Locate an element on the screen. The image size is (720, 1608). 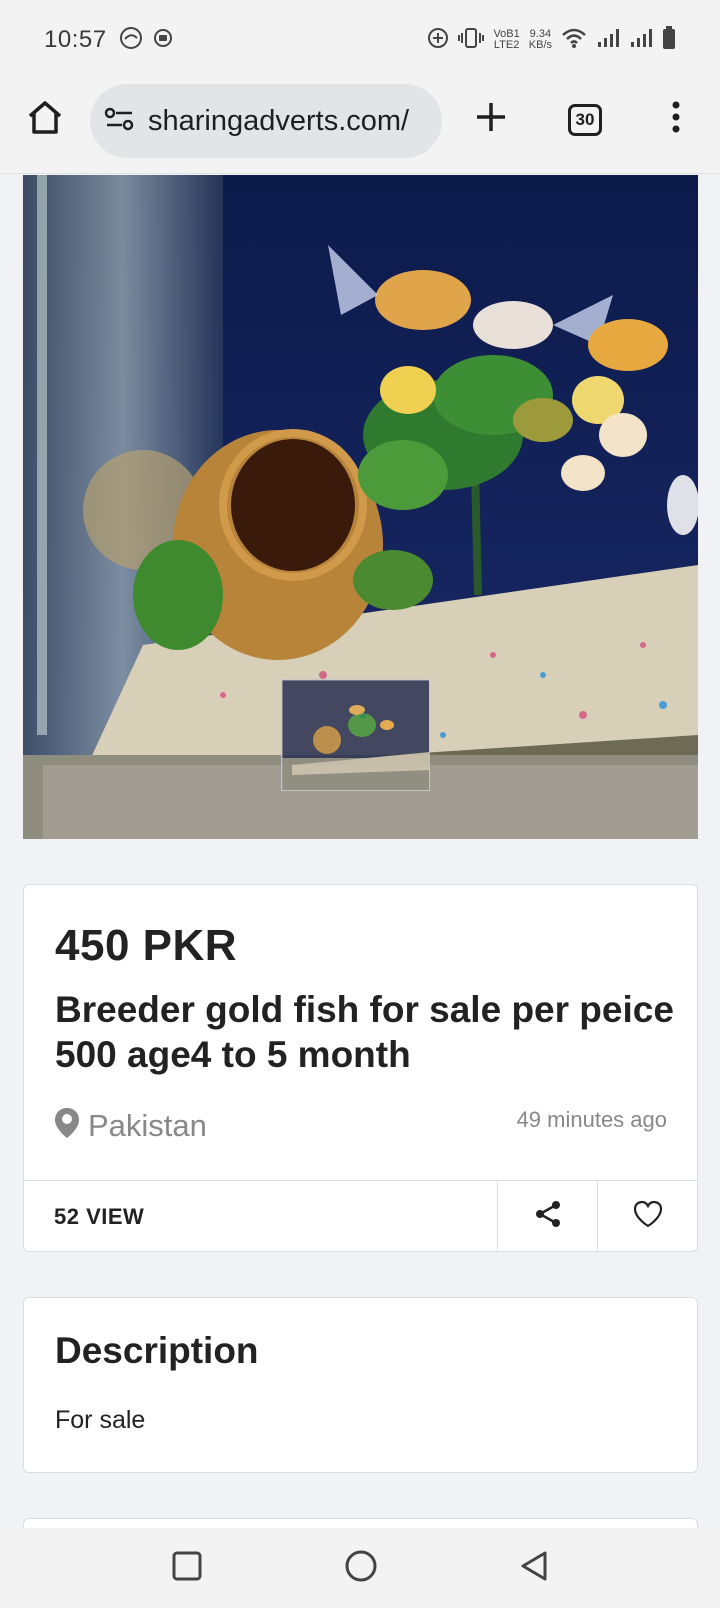
new-tab-button is located at coordinates (491, 119).